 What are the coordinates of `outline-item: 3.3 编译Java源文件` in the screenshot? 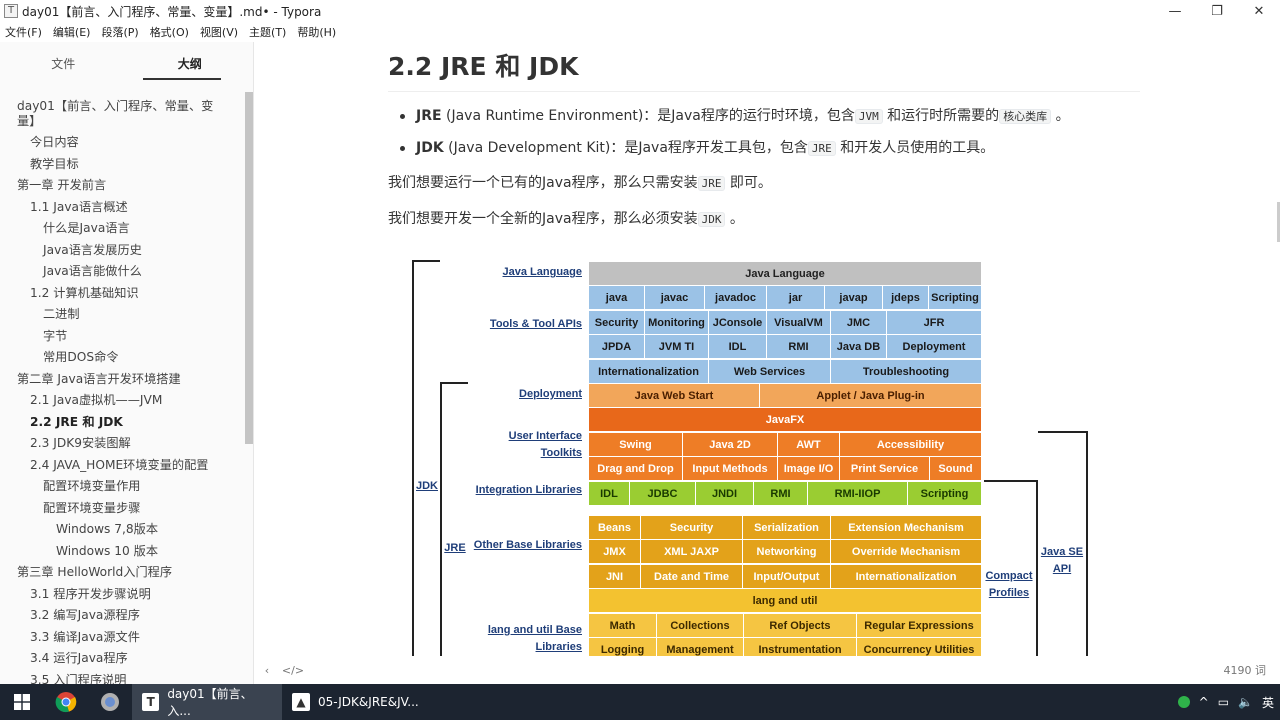 It's located at (122, 638).